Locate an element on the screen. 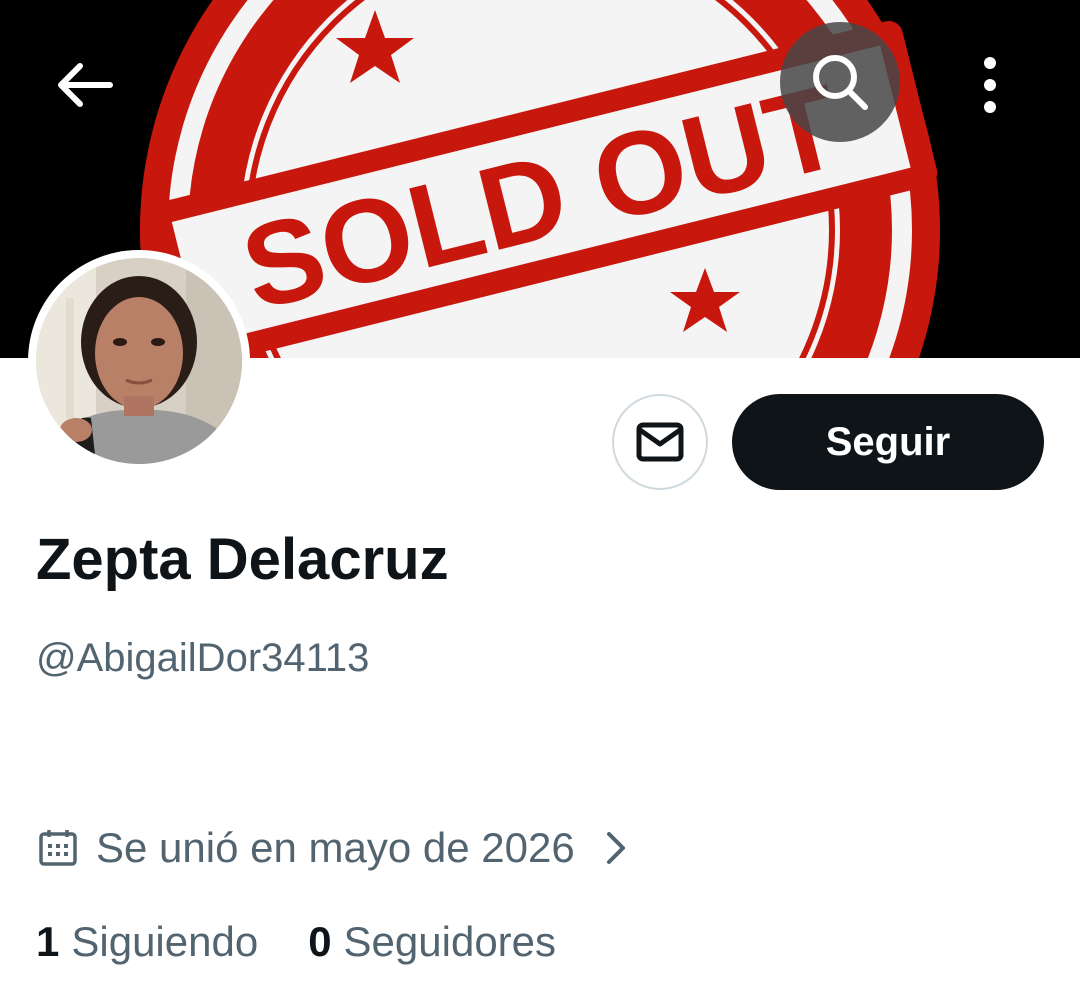  following-link: 1 Siguiendo is located at coordinates (147, 942).